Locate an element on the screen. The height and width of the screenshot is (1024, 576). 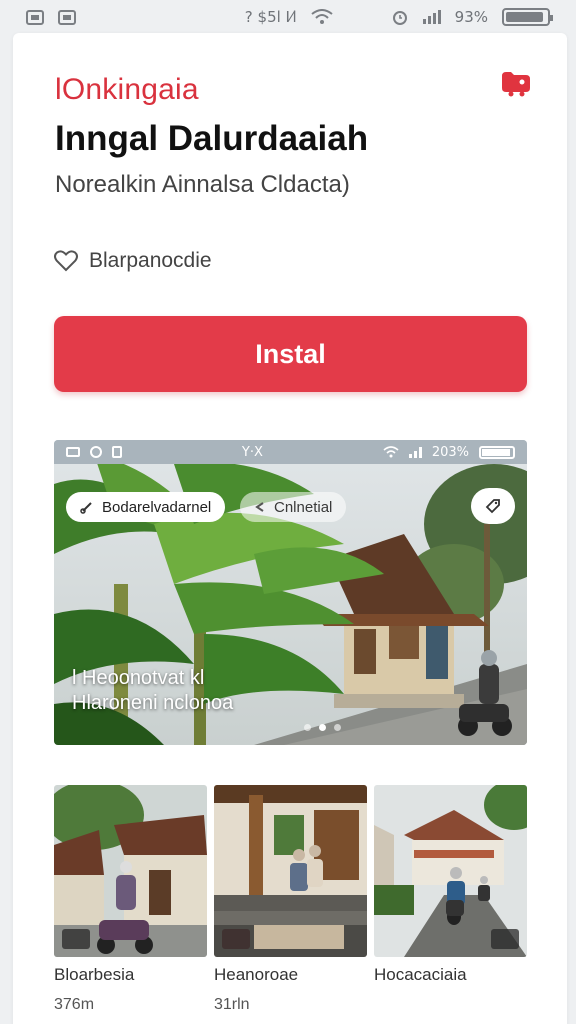
preview-caption: l Heoonotvat kl Hlaroneni nclonoa is located at coordinates (152, 691).